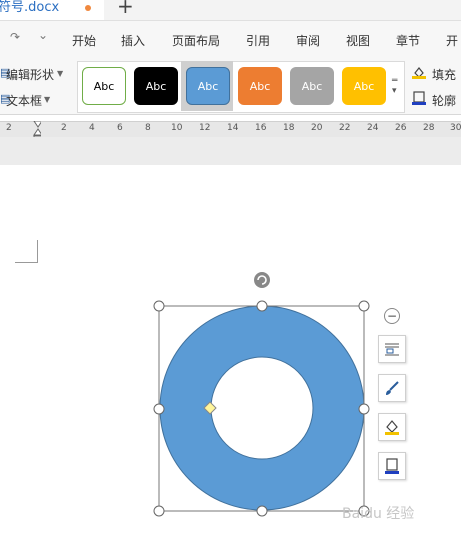  Describe the element at coordinates (358, 40) in the screenshot. I see `menu-view: 视图` at that location.